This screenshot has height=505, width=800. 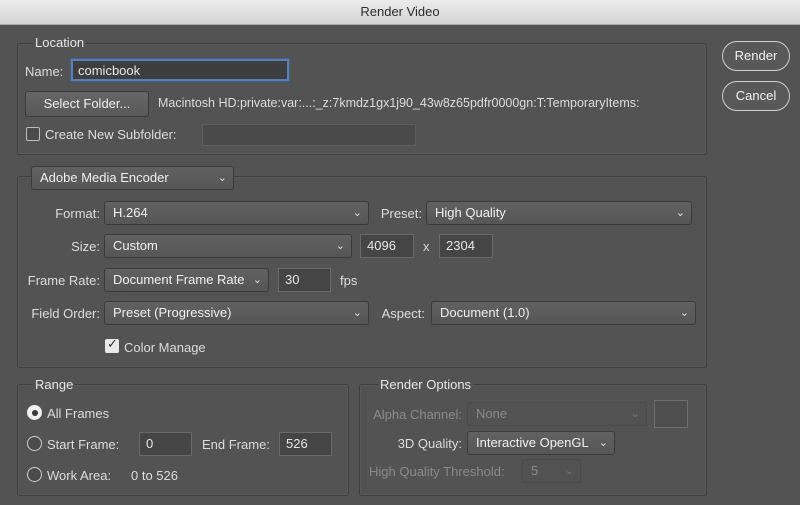 I want to click on range-legend: Range, so click(x=54, y=384).